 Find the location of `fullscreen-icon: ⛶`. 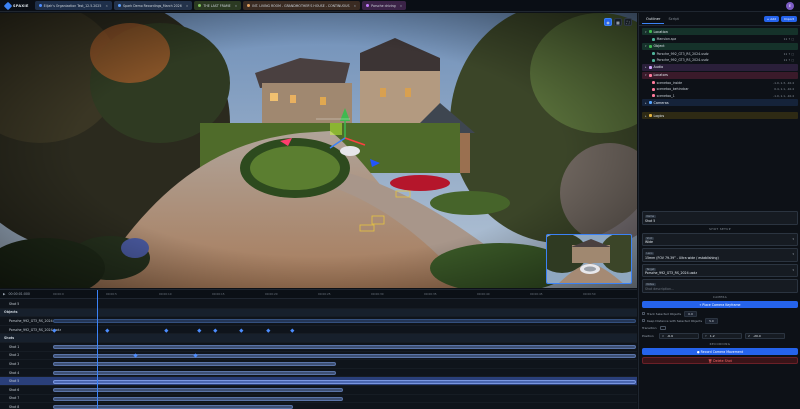

fullscreen-icon: ⛶ is located at coordinates (628, 22).